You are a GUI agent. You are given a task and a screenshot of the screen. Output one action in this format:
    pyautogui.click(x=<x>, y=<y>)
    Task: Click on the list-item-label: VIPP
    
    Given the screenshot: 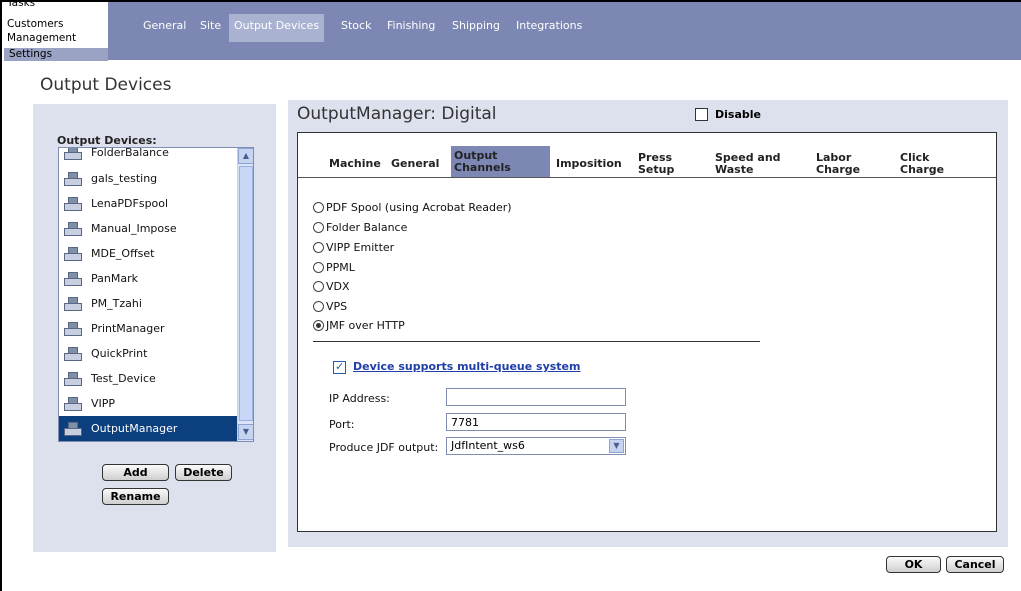 What is the action you would take?
    pyautogui.click(x=103, y=403)
    